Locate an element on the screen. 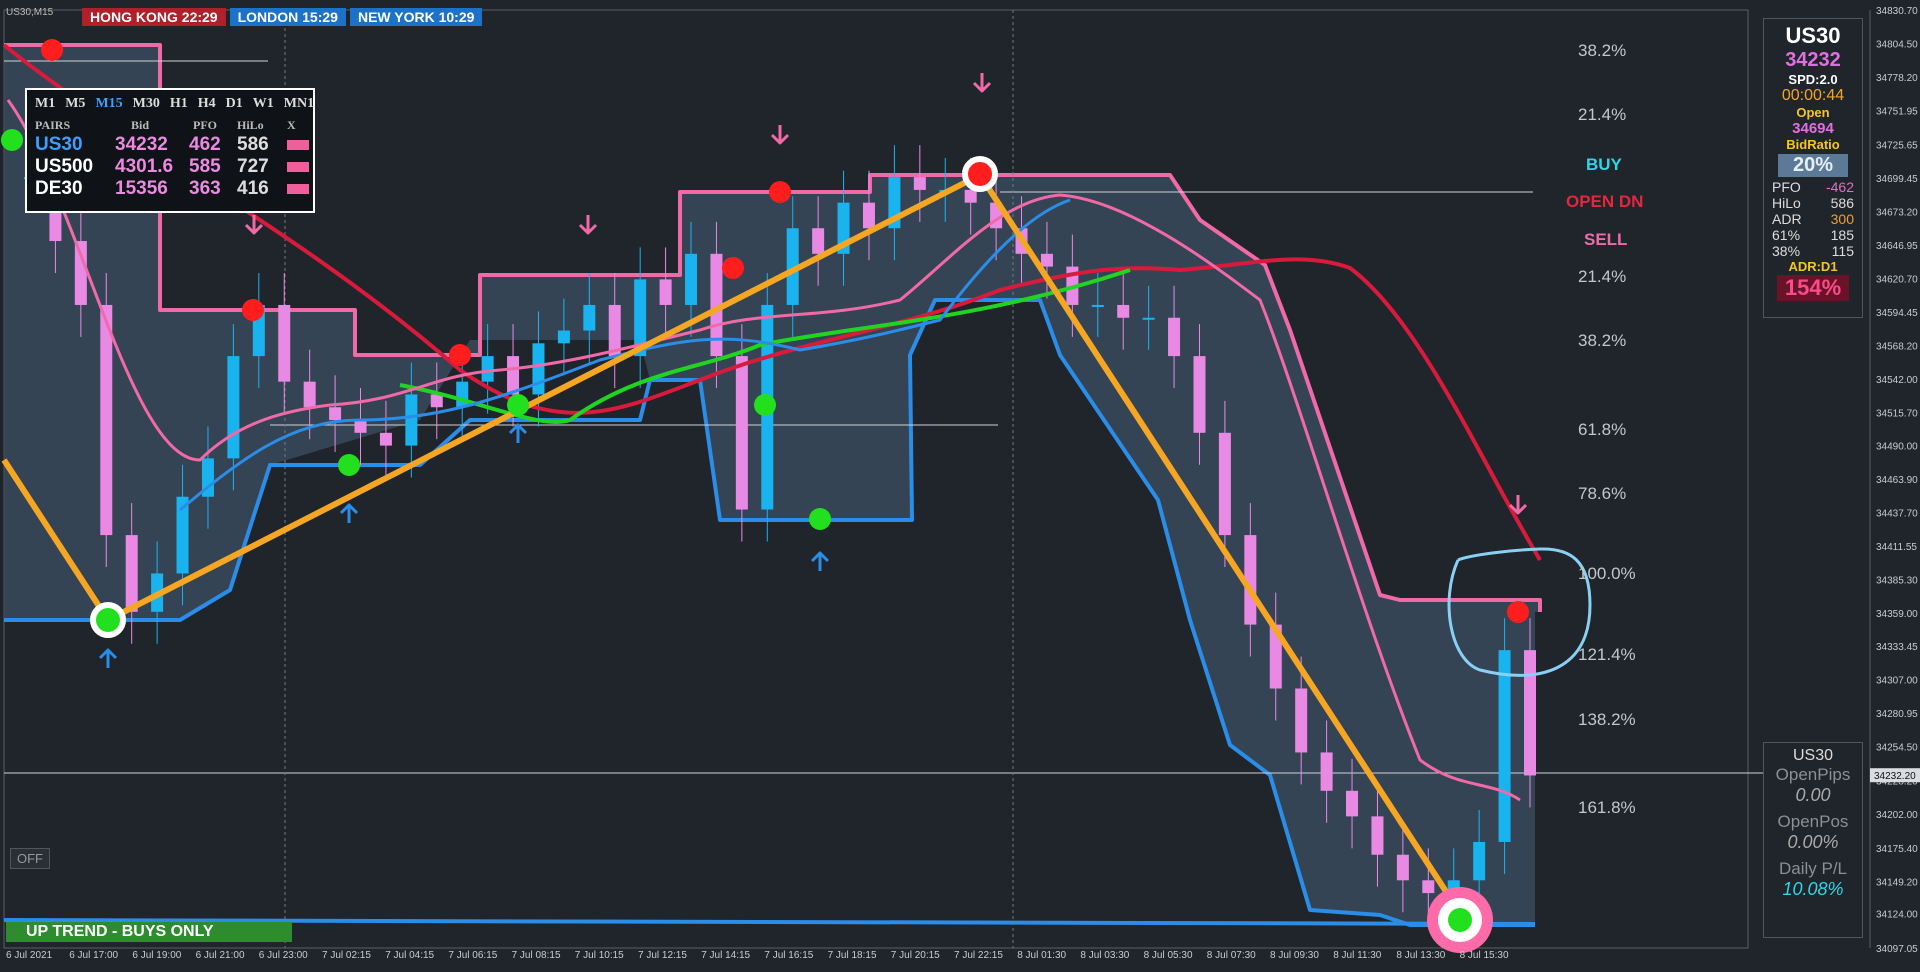  buy-signal-dot is located at coordinates (820, 519).